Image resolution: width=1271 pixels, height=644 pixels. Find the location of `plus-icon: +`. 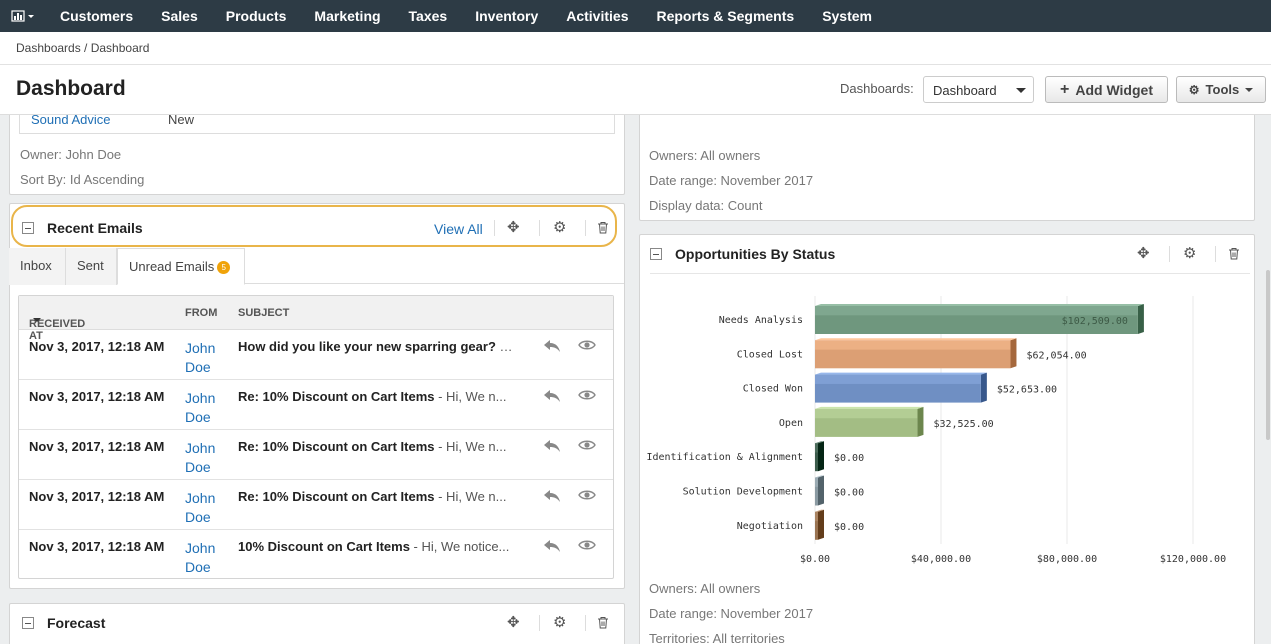

plus-icon: + is located at coordinates (1065, 89).